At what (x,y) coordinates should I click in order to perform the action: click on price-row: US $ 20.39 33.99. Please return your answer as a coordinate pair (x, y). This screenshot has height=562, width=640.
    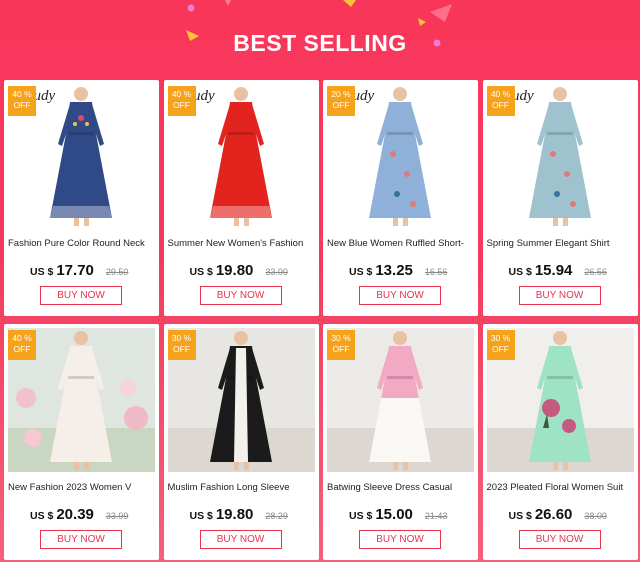
    Looking at the image, I should click on (79, 514).